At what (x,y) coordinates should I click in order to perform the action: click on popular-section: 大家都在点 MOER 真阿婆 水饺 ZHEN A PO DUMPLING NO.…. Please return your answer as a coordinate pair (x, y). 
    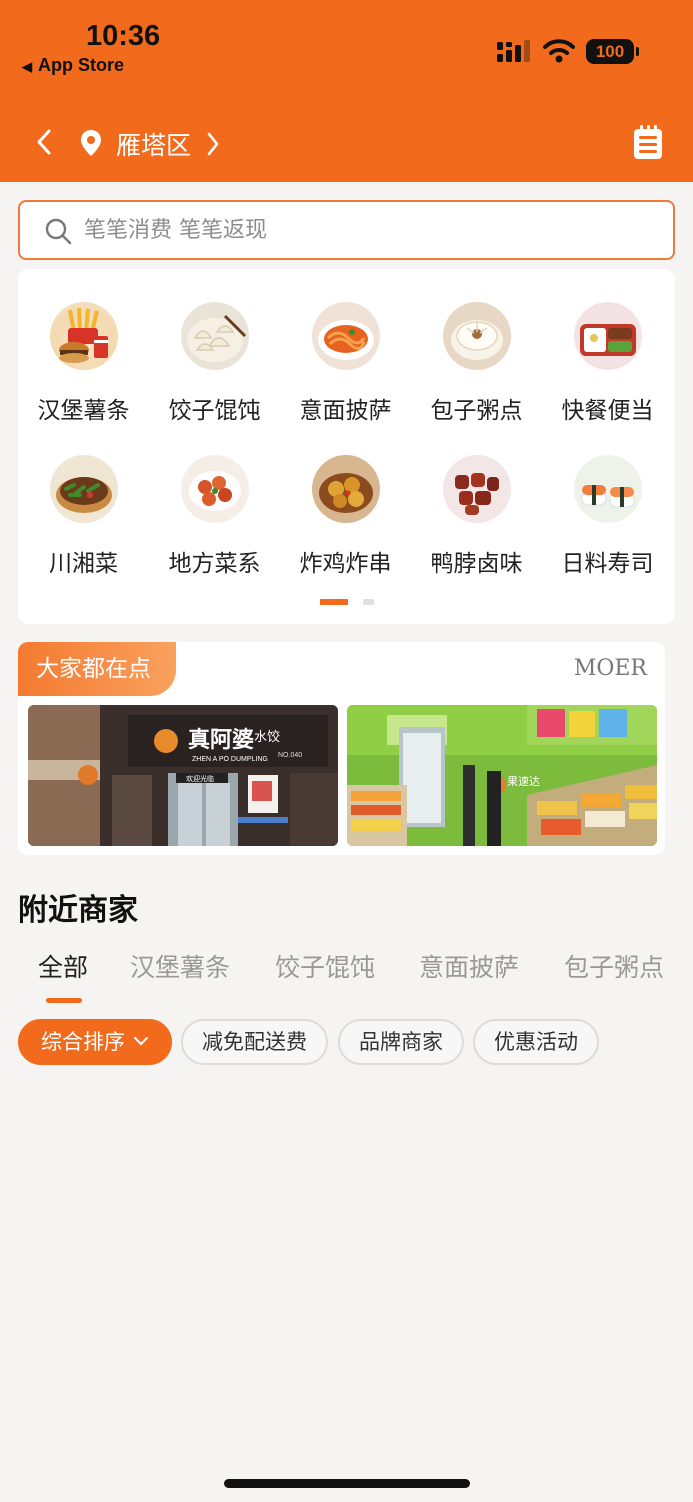
    Looking at the image, I should click on (341, 748).